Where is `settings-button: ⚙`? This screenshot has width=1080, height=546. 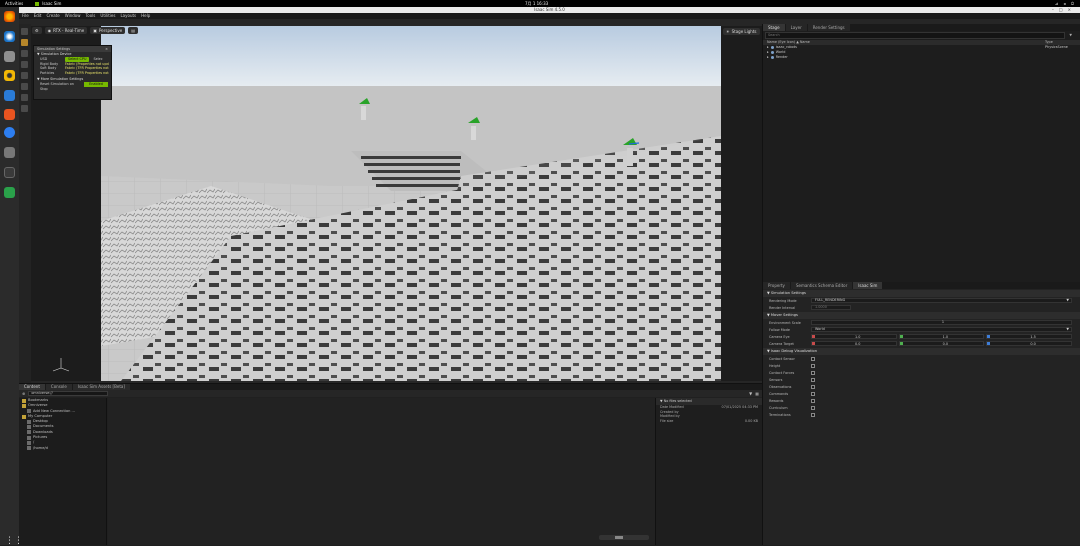 settings-button: ⚙ is located at coordinates (37, 30).